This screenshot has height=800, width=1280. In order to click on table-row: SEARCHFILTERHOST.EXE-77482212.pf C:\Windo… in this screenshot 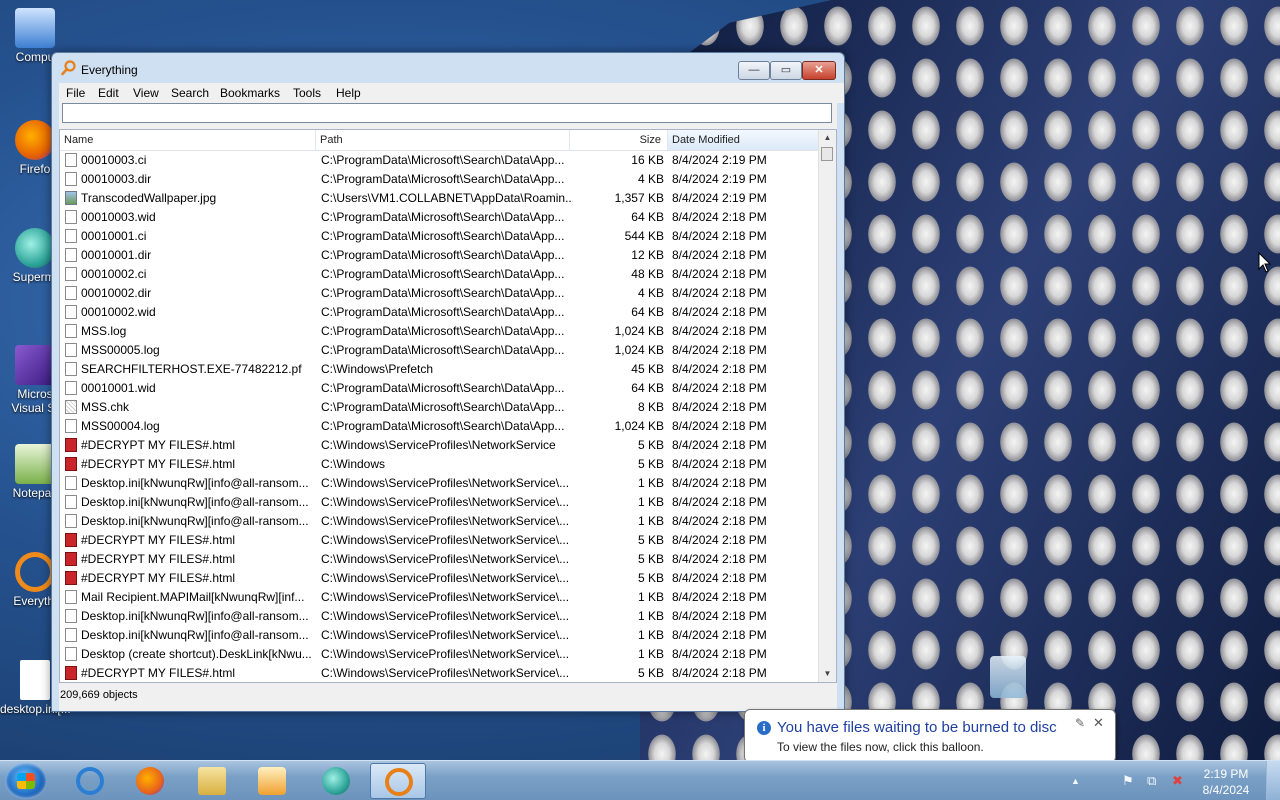, I will do `click(440, 369)`.